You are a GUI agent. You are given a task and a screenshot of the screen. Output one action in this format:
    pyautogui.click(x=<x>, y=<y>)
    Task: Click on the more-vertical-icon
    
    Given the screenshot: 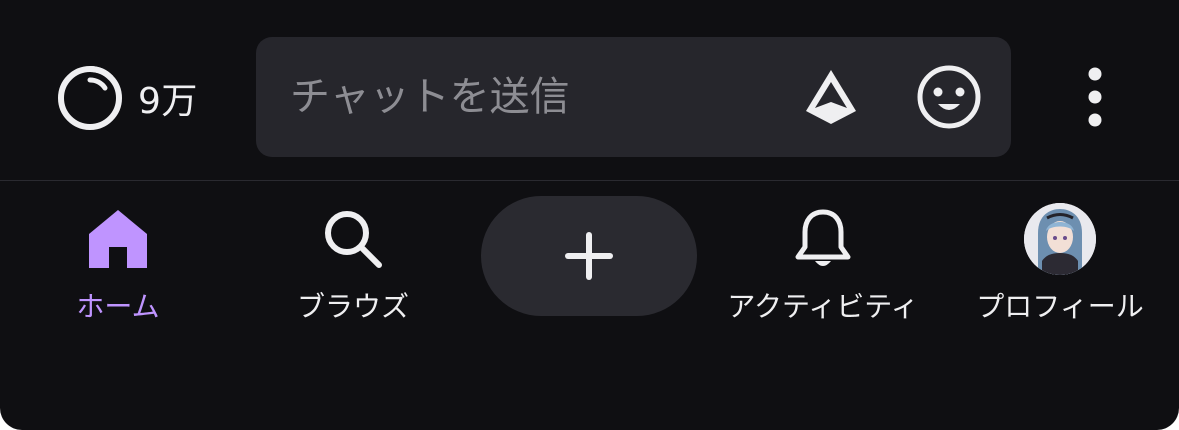 What is the action you would take?
    pyautogui.click(x=1095, y=98)
    